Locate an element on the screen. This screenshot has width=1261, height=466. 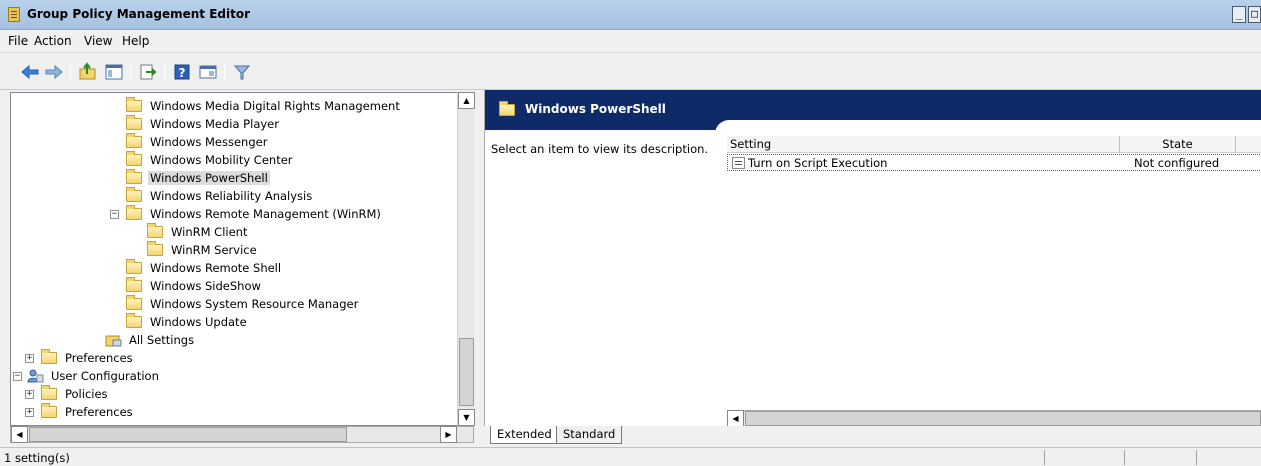
menu-action: Action is located at coordinates (53, 41).